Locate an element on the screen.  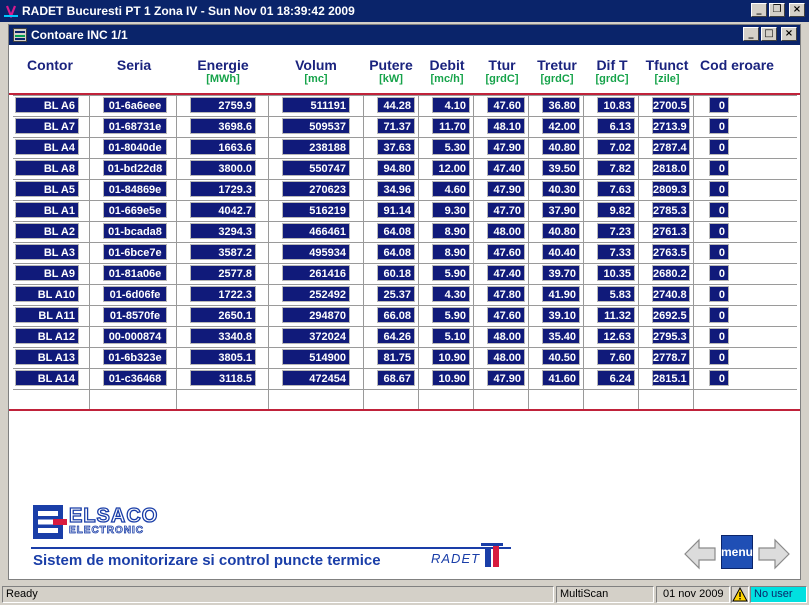
table-cell: 25.37 is located at coordinates (396, 294).